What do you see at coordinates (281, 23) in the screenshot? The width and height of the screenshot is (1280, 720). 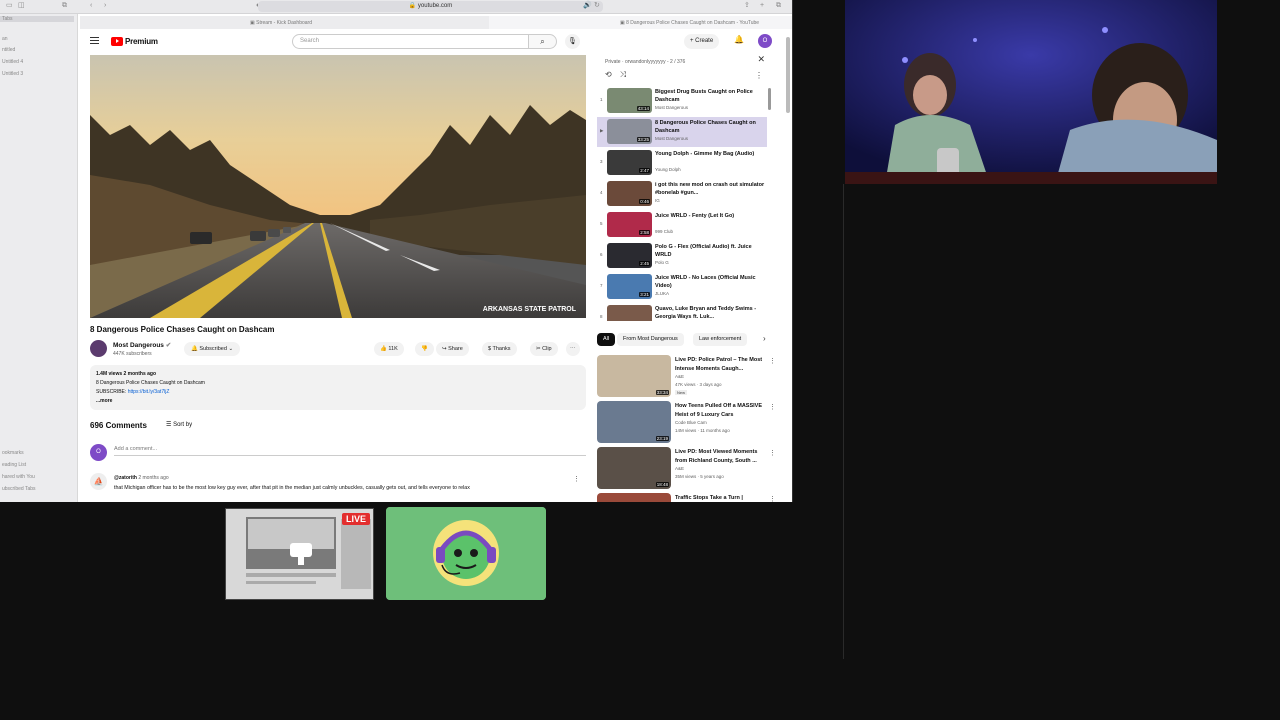 I see `tab-kick-dashboard: ▣ Stream - Kick Dashboard` at bounding box center [281, 23].